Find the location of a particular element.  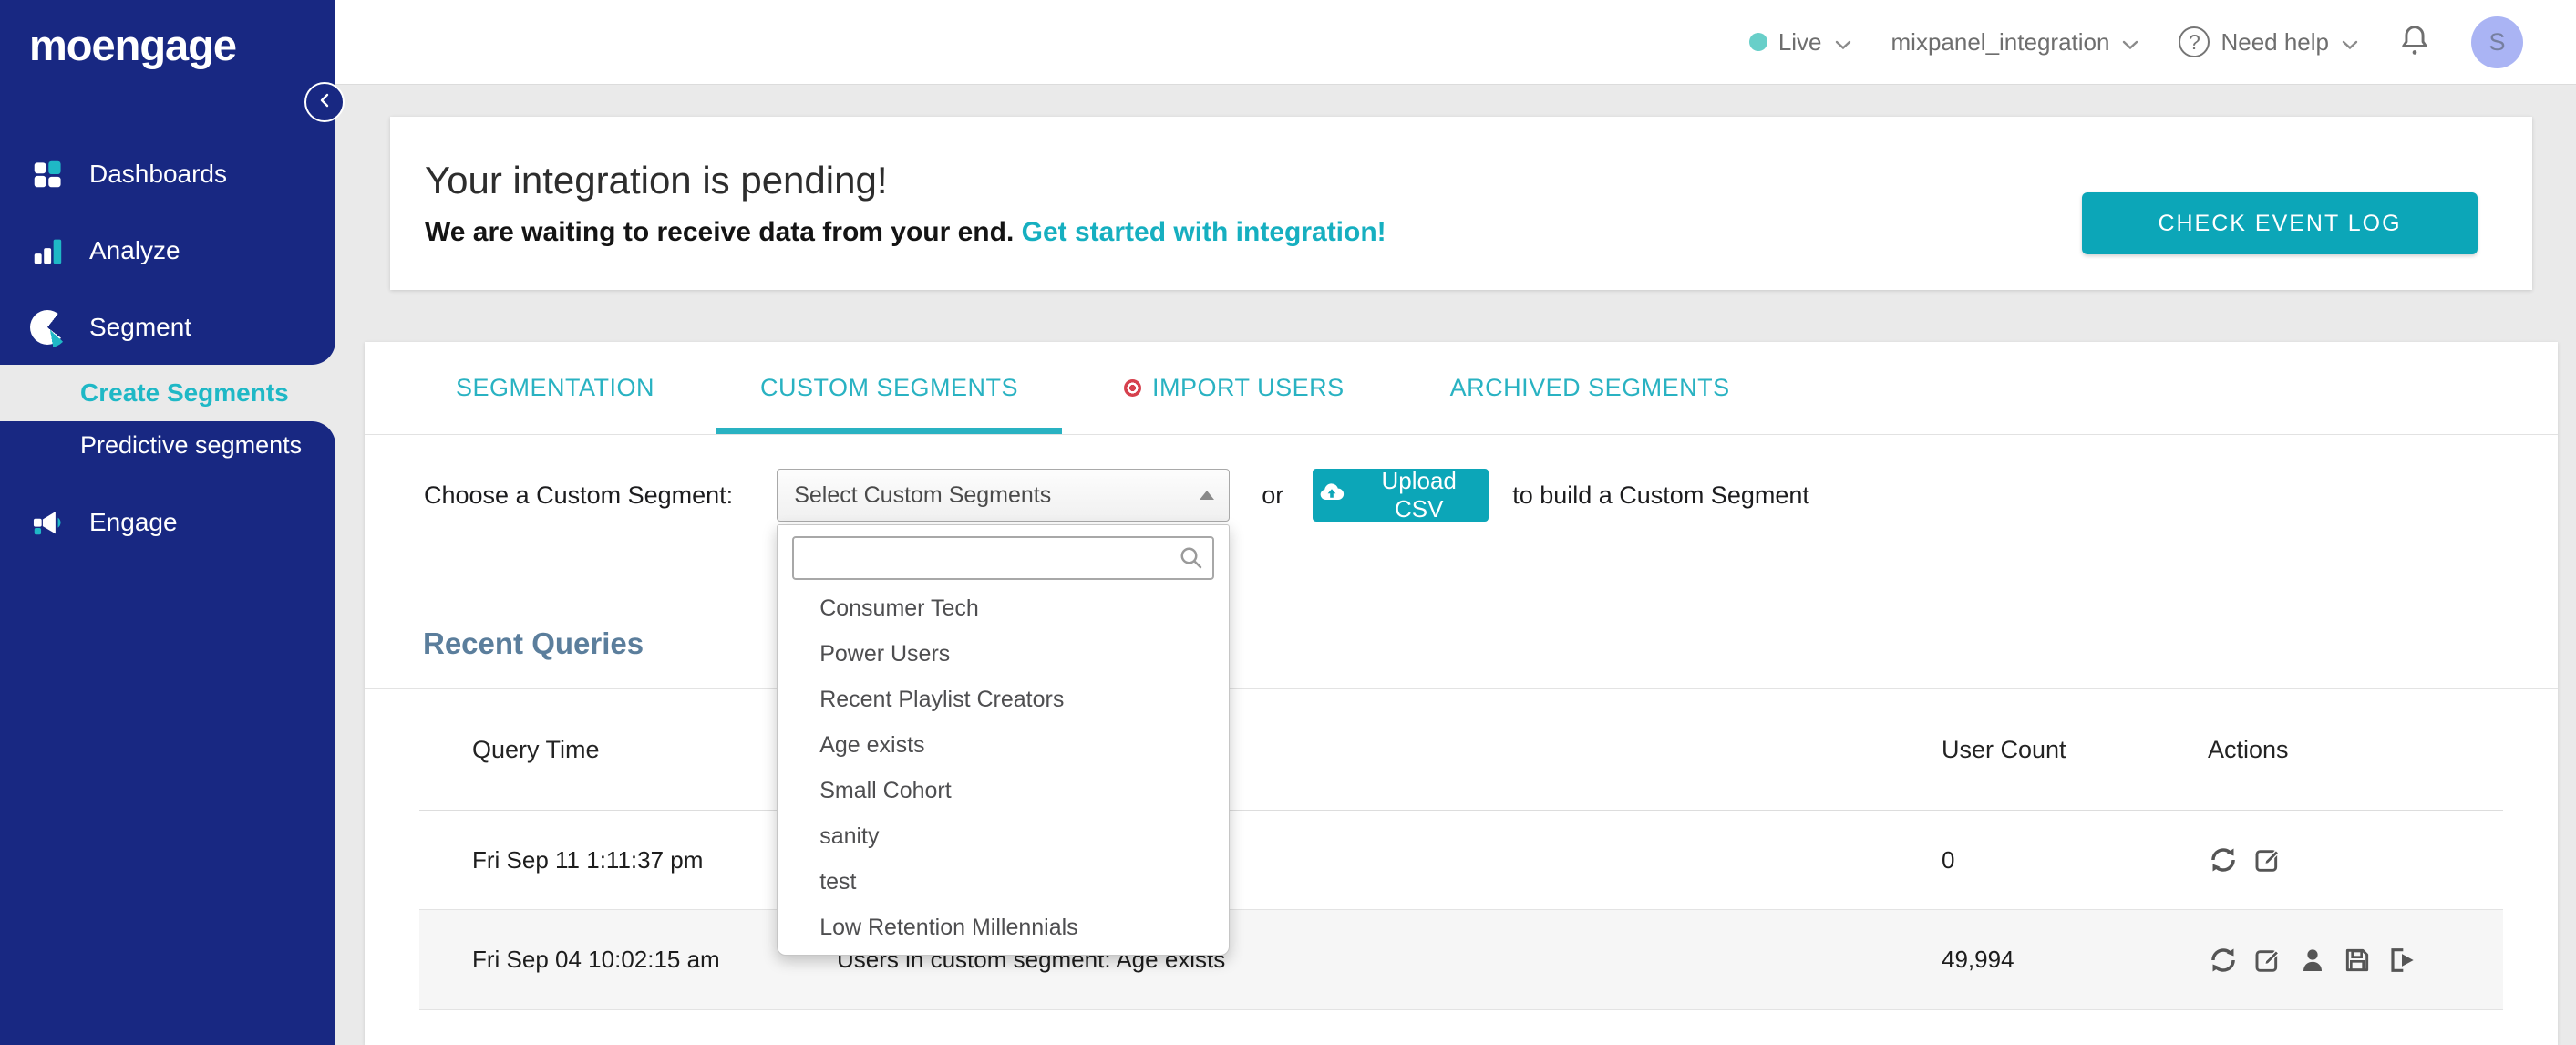

user-count-cell: 0 is located at coordinates (1948, 859).